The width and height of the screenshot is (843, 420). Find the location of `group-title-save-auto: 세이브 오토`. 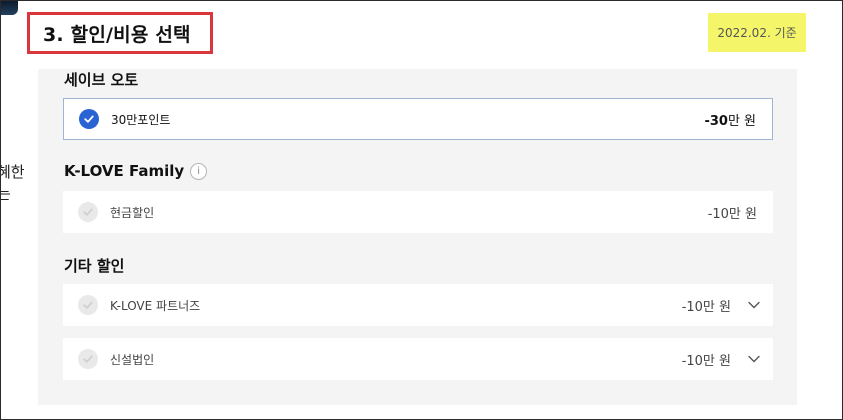

group-title-save-auto: 세이브 오토 is located at coordinates (101, 80).